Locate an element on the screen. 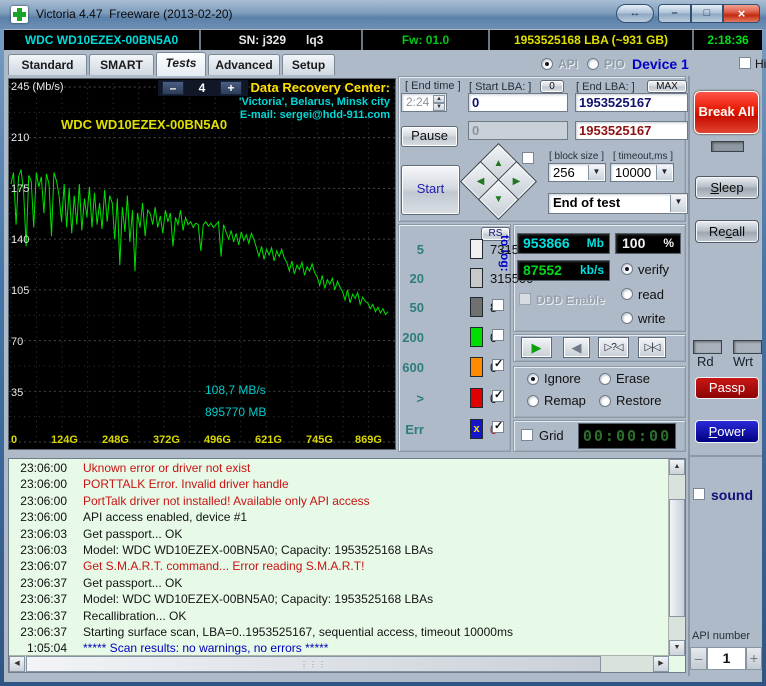 The image size is (766, 686). sound-checkbox is located at coordinates (699, 494).